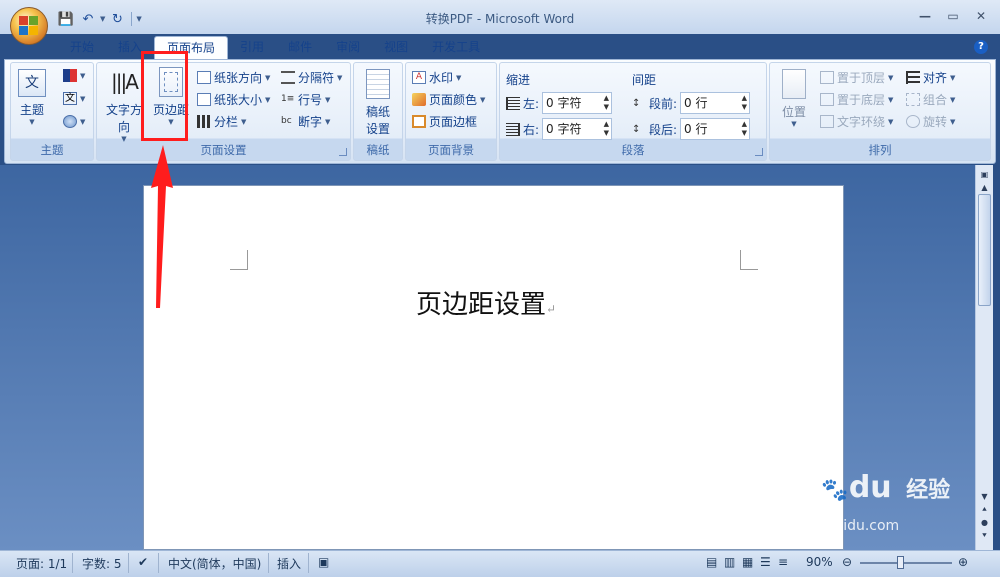 This screenshot has height=577, width=1000. What do you see at coordinates (783, 562) in the screenshot?
I see `view-draft-icon: ≡` at bounding box center [783, 562].